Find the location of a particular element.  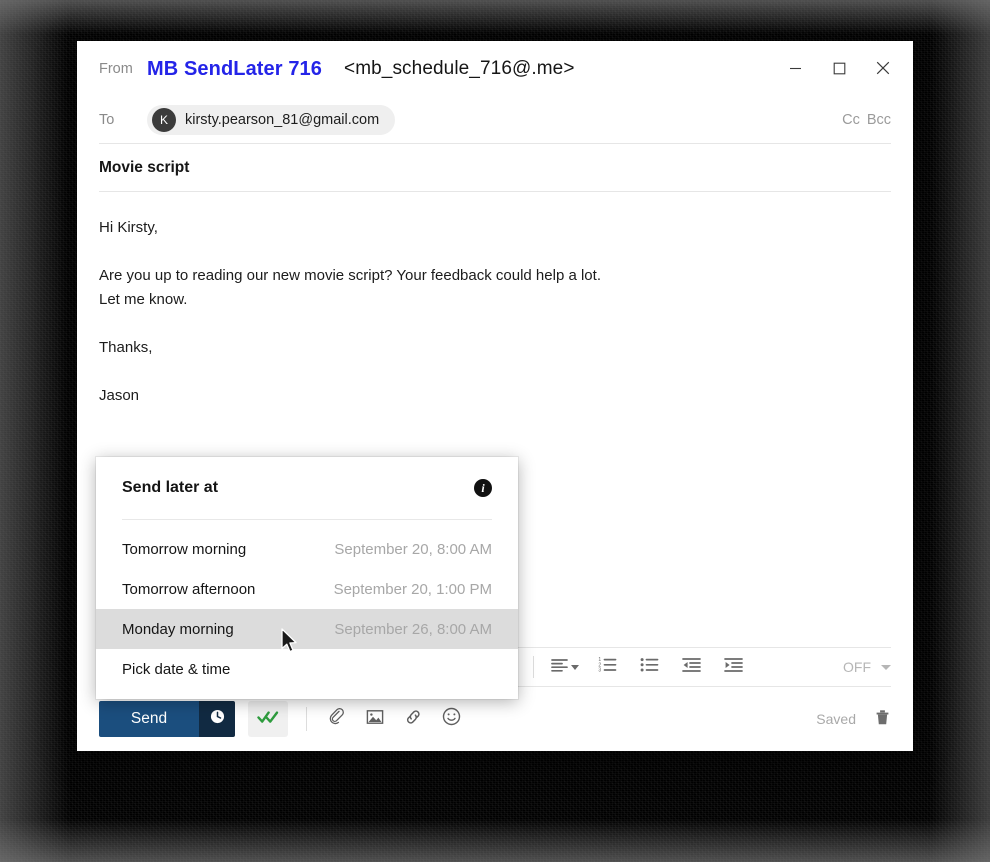

menu-item-label: Monday morning is located at coordinates (178, 629).